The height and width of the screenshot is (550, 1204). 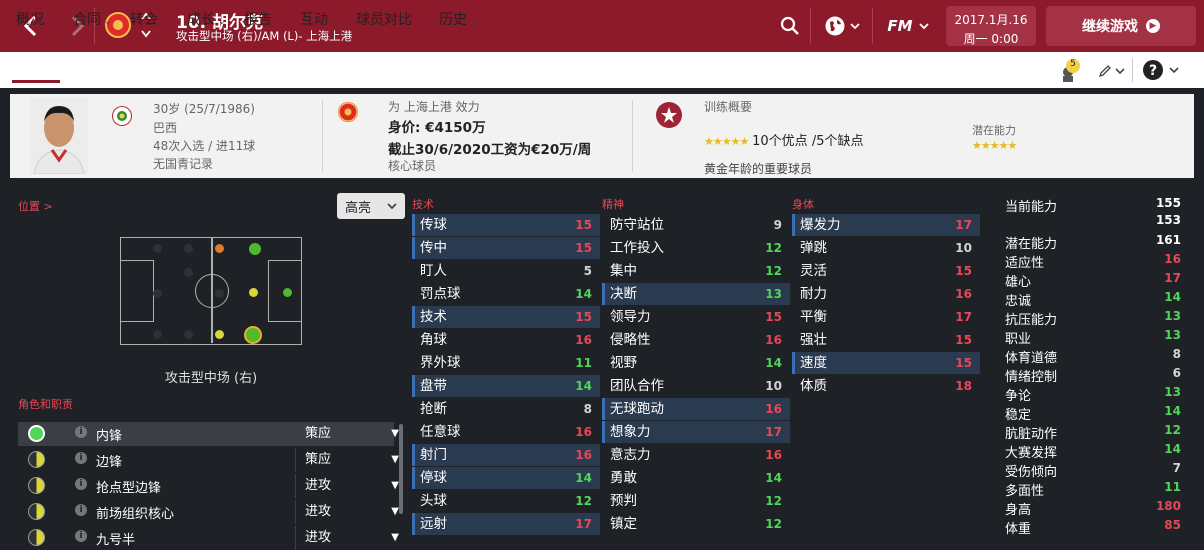 What do you see at coordinates (991, 26) in the screenshot?
I see `game-date: 2017.1月.16 周一 0:00` at bounding box center [991, 26].